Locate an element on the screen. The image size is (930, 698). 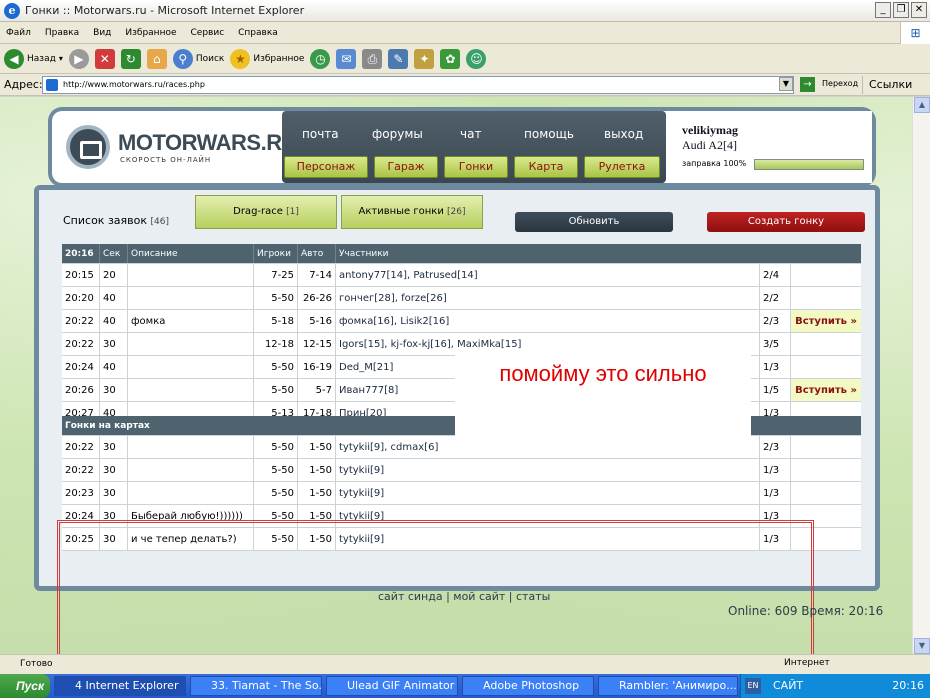
print-icon: ⎙ is located at coordinates (372, 58).